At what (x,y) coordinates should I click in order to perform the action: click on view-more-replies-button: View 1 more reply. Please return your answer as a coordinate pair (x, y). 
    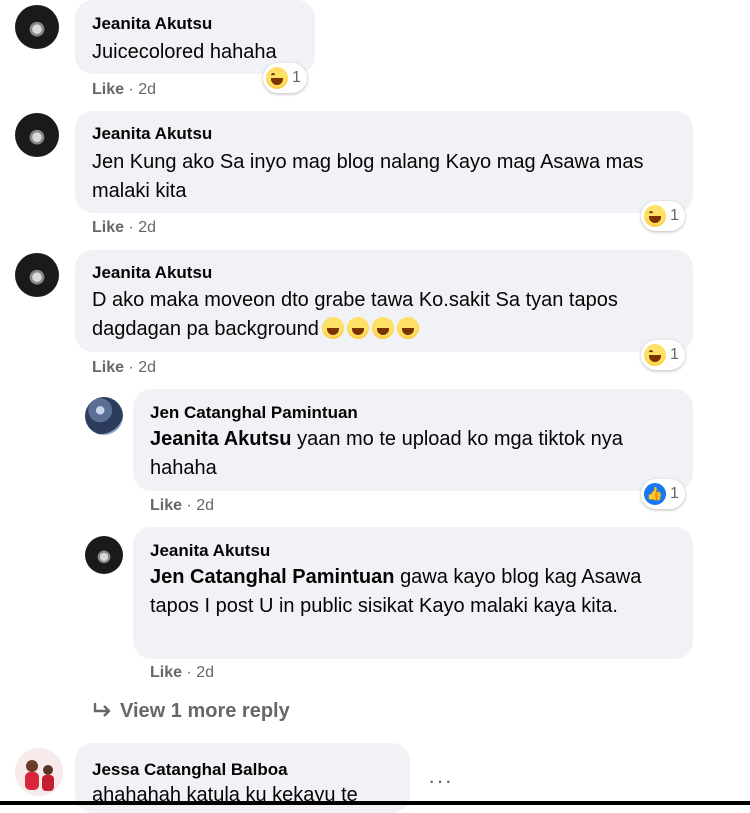
    Looking at the image, I should click on (191, 711).